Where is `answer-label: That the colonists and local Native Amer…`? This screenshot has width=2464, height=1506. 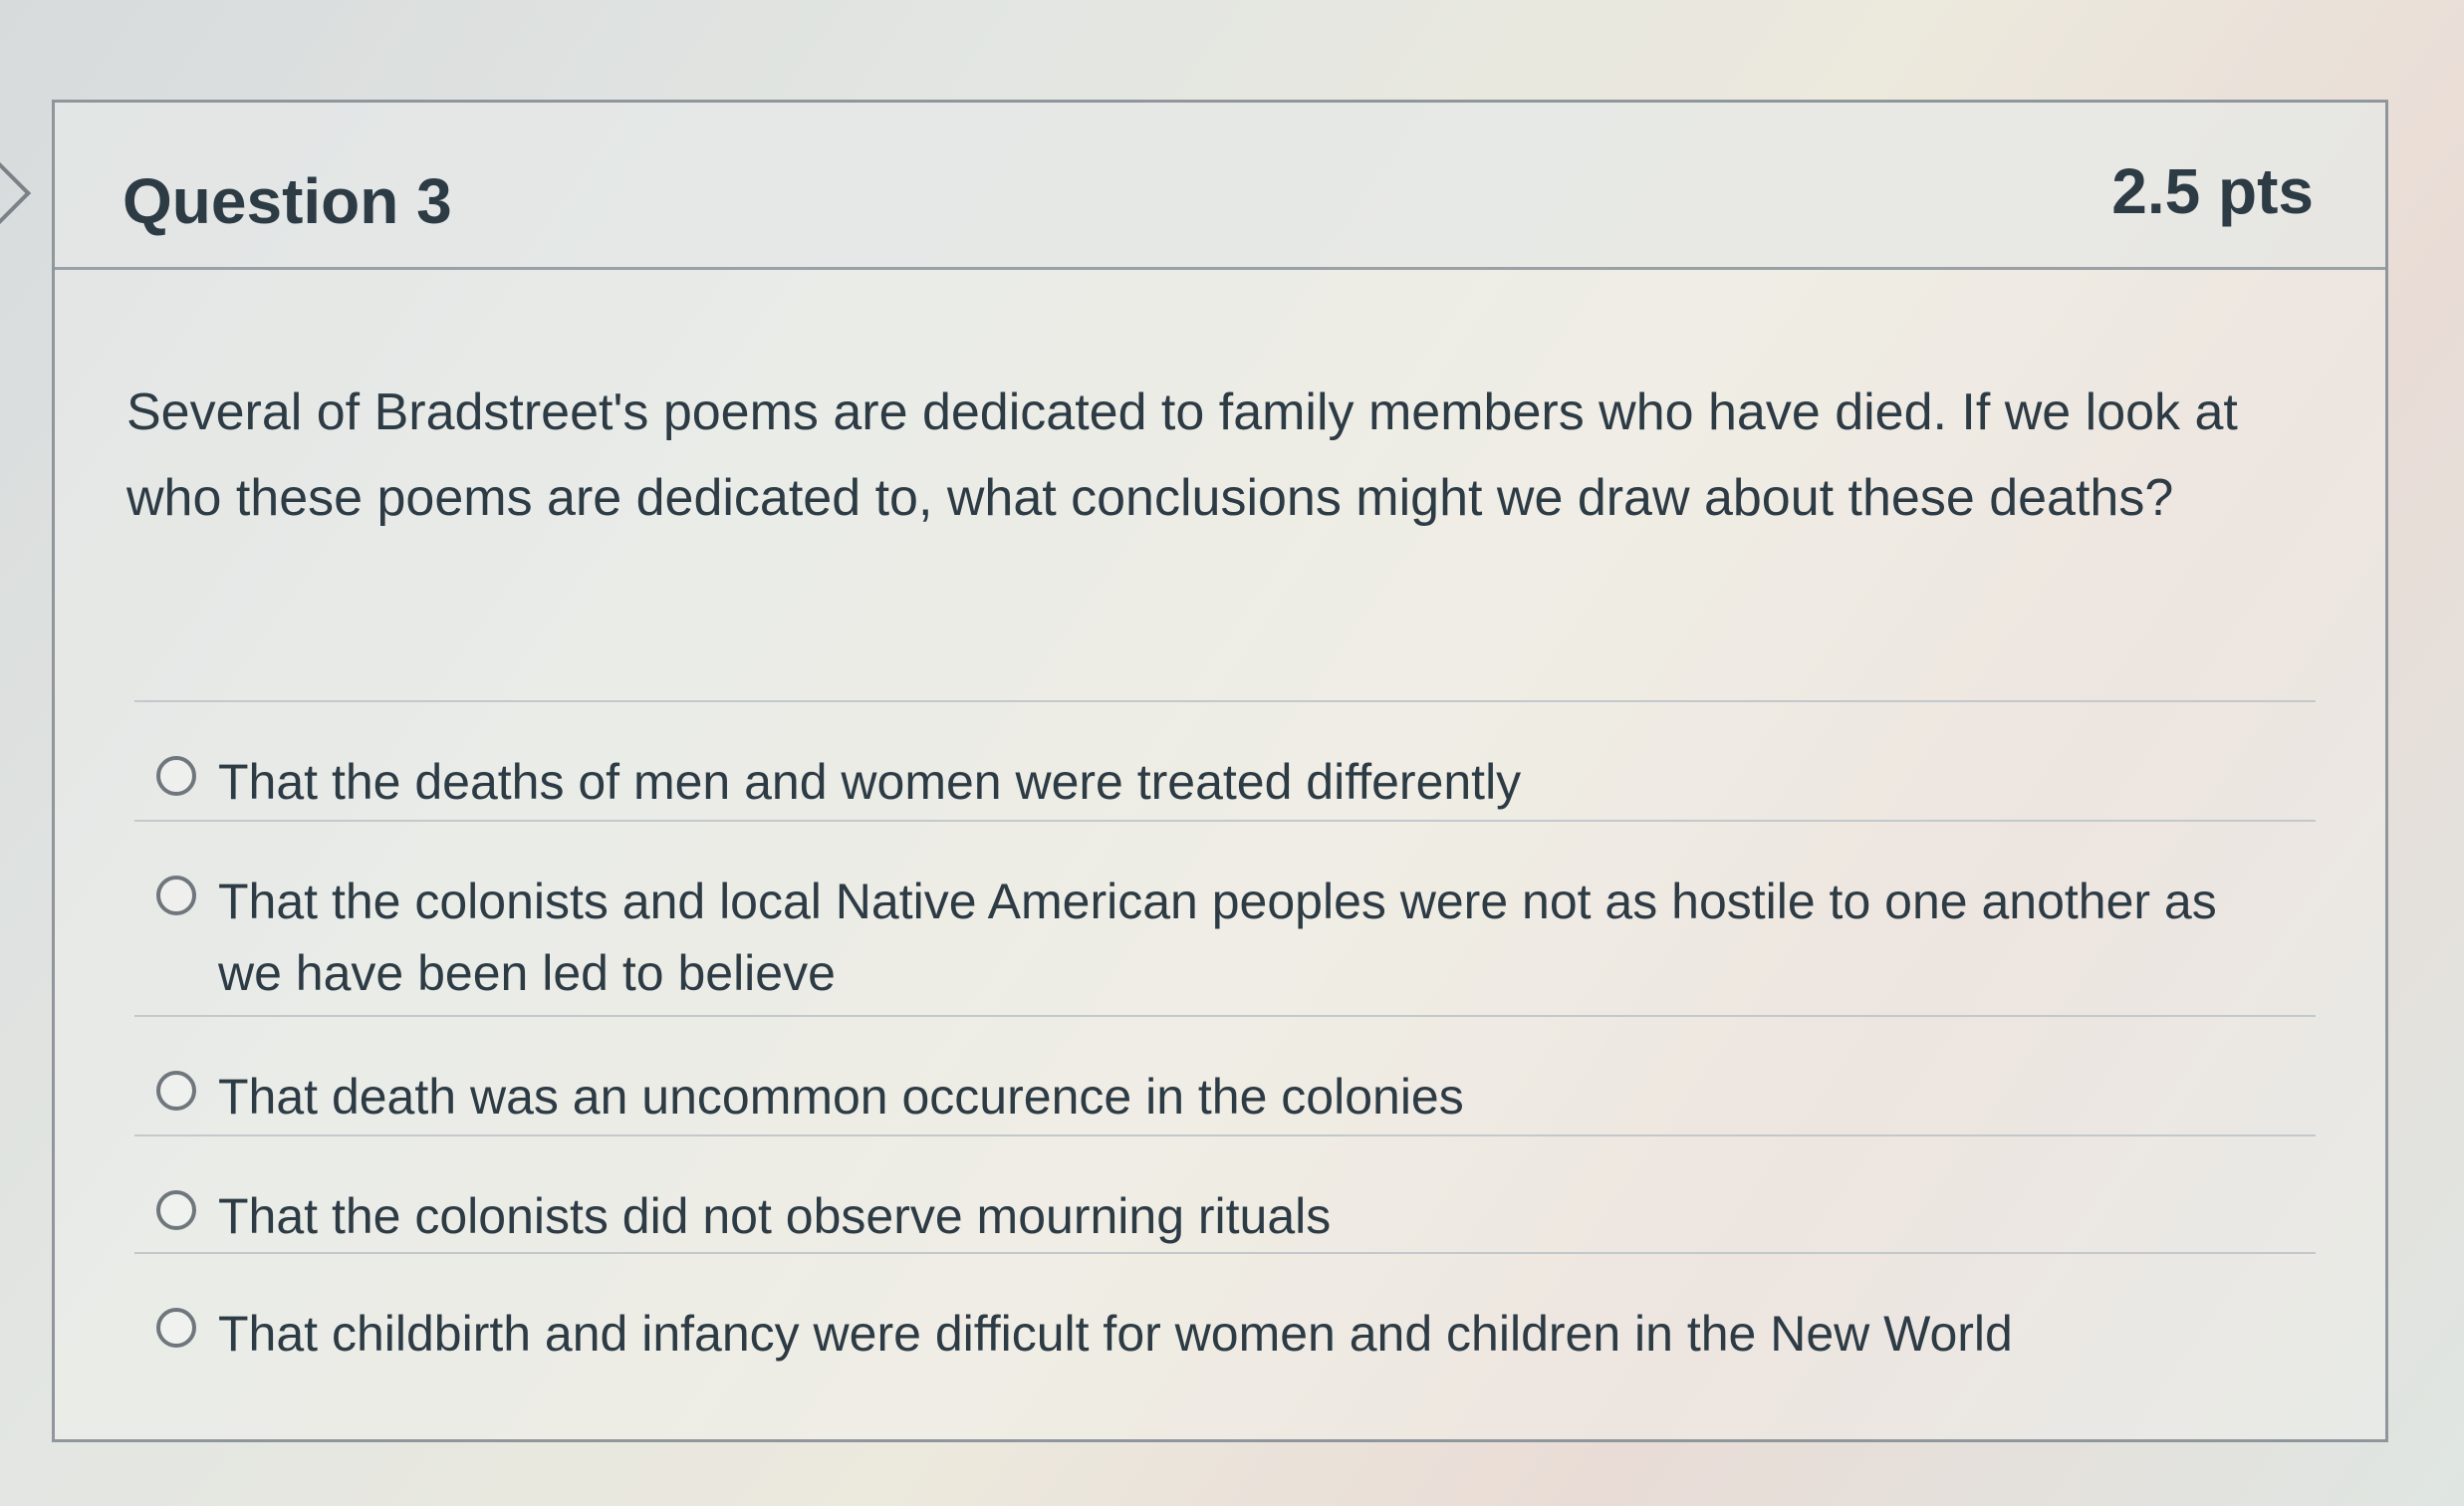
answer-label: That the colonists and local Native Amer… is located at coordinates (1254, 937).